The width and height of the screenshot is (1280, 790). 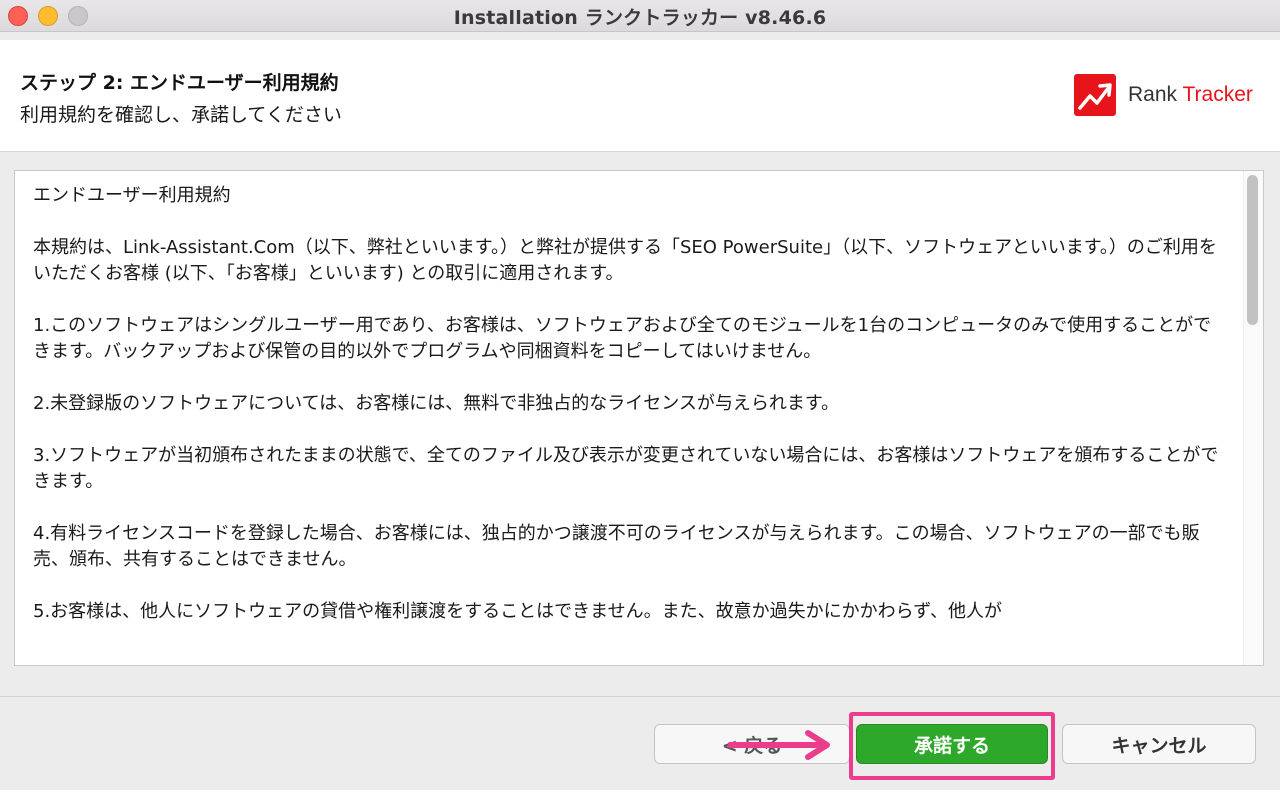 I want to click on license-scrollbar-thumb, so click(x=1252, y=250).